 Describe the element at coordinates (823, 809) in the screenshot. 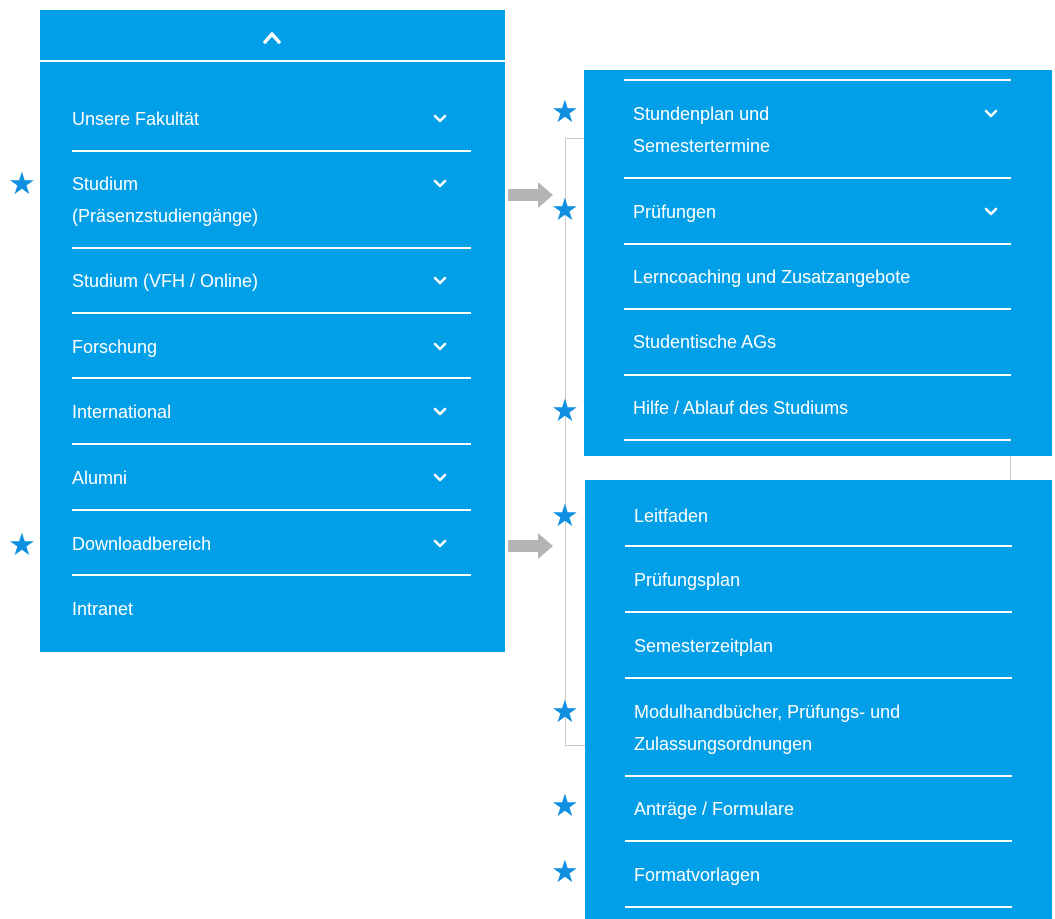

I see `submenu-item-antraege: Anträge / Formulare` at that location.